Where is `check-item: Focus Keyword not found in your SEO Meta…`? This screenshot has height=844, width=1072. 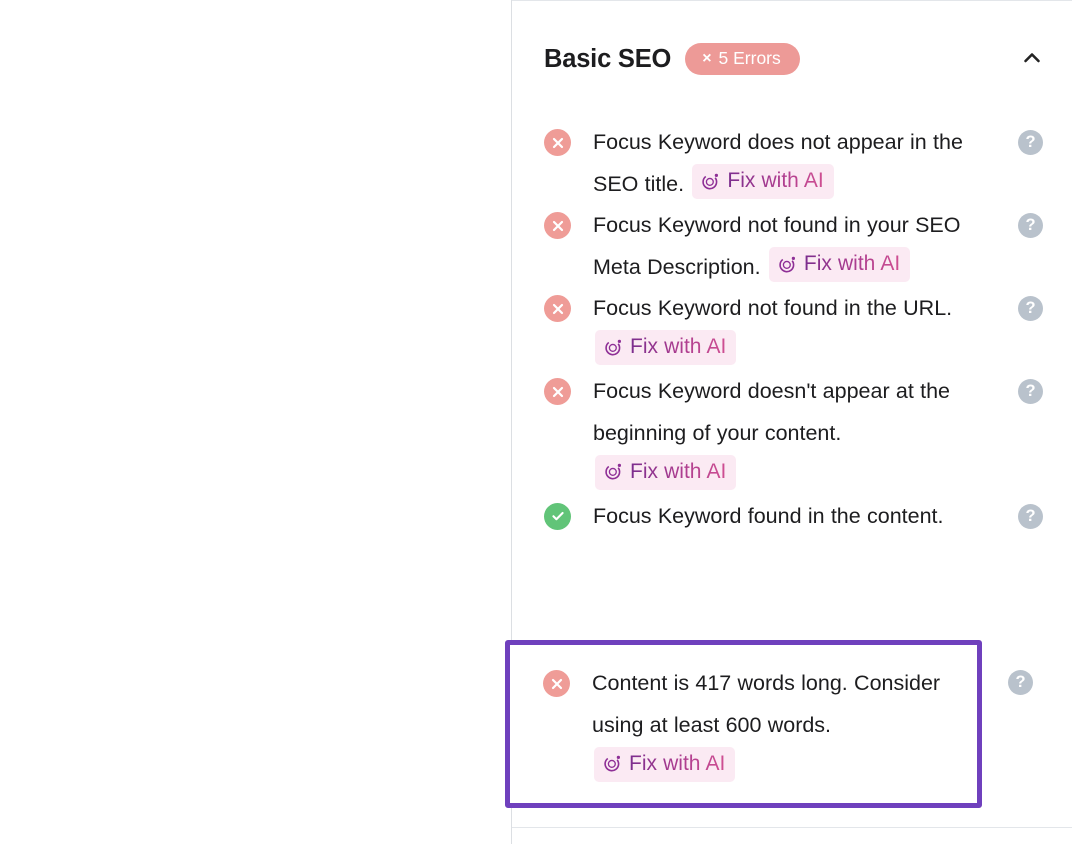
check-item: Focus Keyword not found in your SEO Meta… is located at coordinates (792, 246).